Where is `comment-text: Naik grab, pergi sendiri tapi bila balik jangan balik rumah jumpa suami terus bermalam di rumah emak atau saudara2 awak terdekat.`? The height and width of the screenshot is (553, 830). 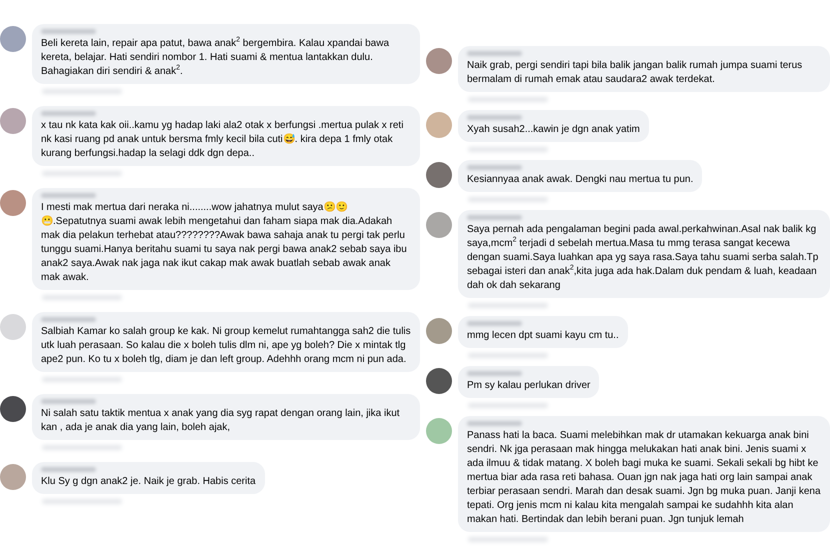
comment-text: Naik grab, pergi sendiri tapi bila balik jangan balik rumah jumpa suami terus bermalam di rumah emak atau saudara2 awak terdekat. is located at coordinates (635, 73).